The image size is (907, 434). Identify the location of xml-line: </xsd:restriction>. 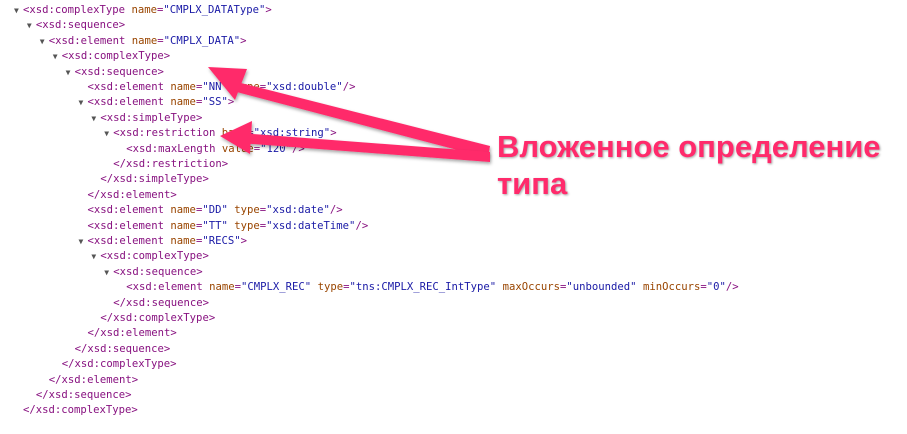
(166, 164).